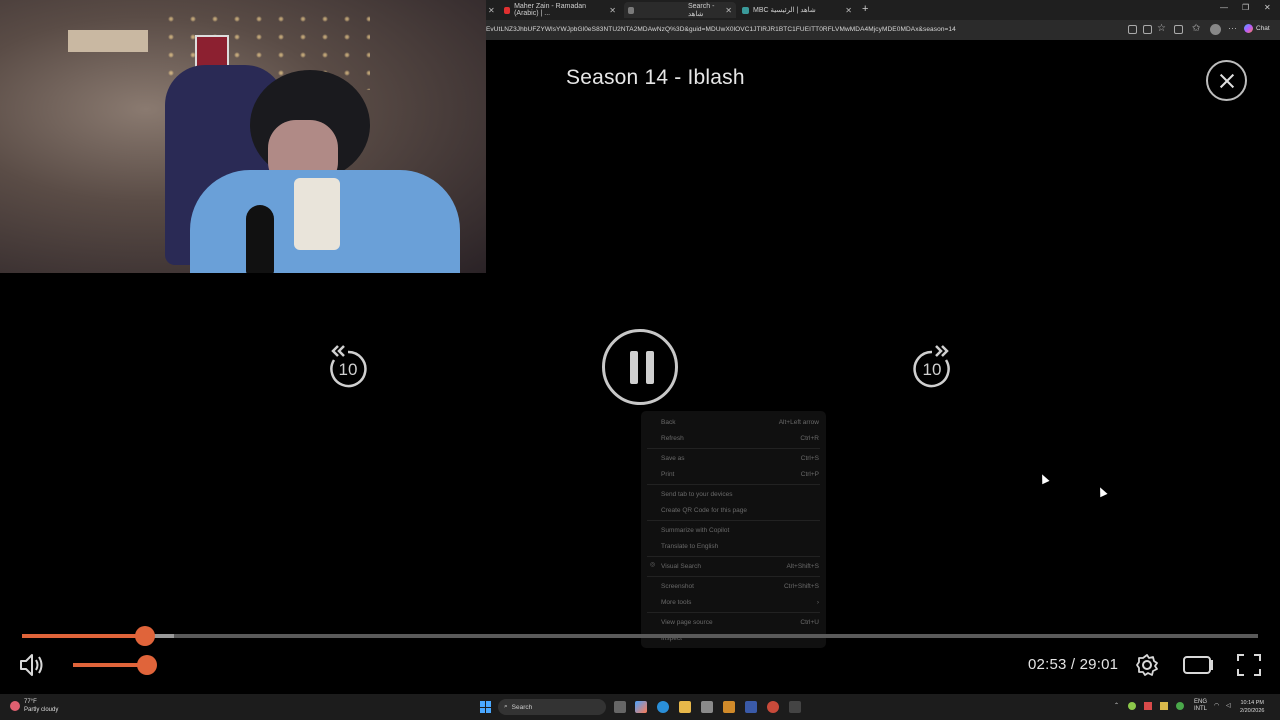 The height and width of the screenshot is (720, 1280). I want to click on playback-time: 02:53 / 29:01, so click(1073, 664).